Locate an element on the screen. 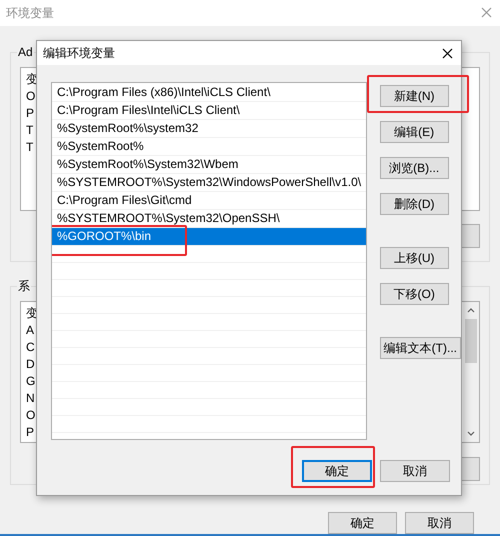  path-row: C:\Program Files\Intel\iCLS Client\ is located at coordinates (209, 110).